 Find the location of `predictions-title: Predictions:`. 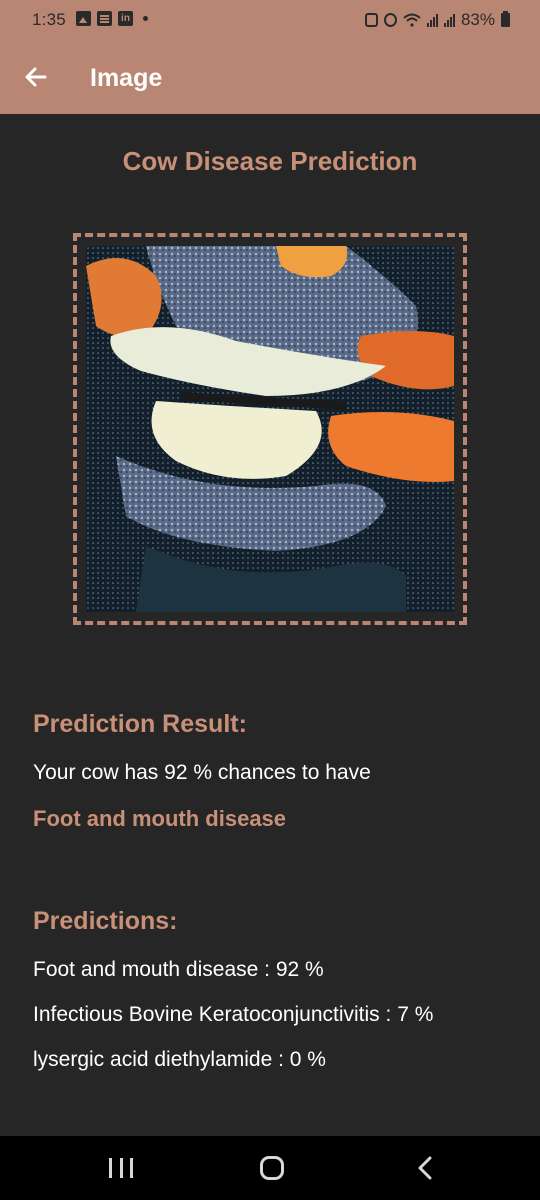

predictions-title: Predictions: is located at coordinates (105, 921).